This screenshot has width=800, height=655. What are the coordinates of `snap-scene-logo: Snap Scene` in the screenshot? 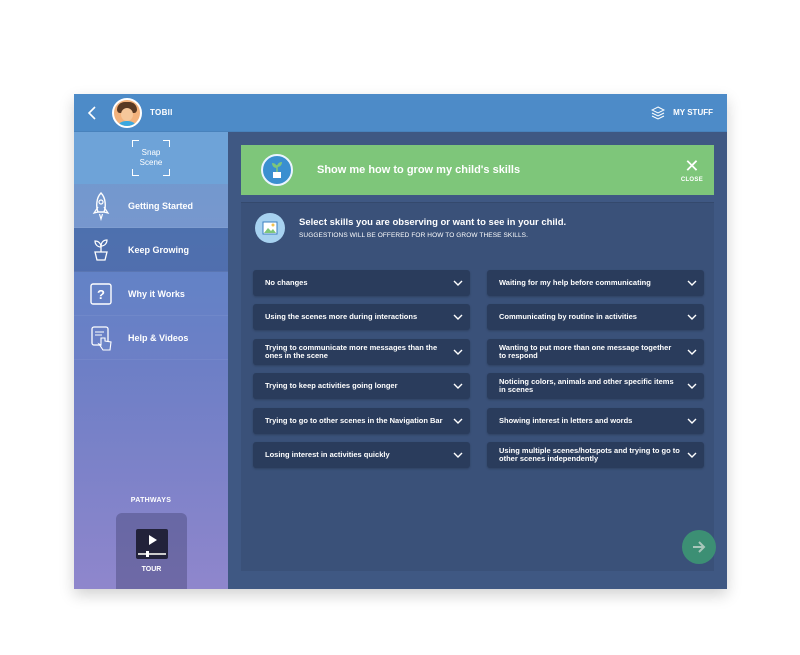 It's located at (151, 158).